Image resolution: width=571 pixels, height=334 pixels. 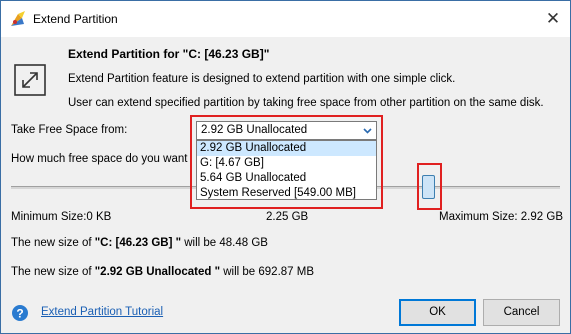 What do you see at coordinates (18, 19) in the screenshot?
I see `app-icon` at bounding box center [18, 19].